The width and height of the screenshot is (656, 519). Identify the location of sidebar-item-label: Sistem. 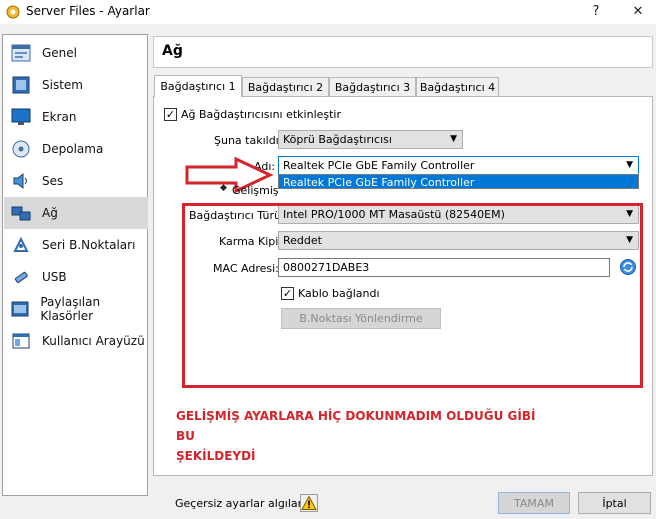
(62, 85).